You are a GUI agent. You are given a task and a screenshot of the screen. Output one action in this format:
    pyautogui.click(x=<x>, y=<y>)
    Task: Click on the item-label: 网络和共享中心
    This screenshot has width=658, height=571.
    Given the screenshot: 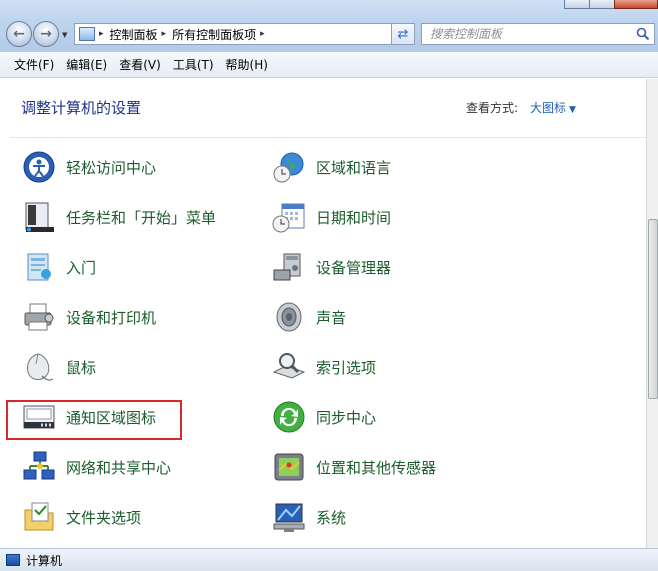 What is the action you would take?
    pyautogui.click(x=119, y=467)
    